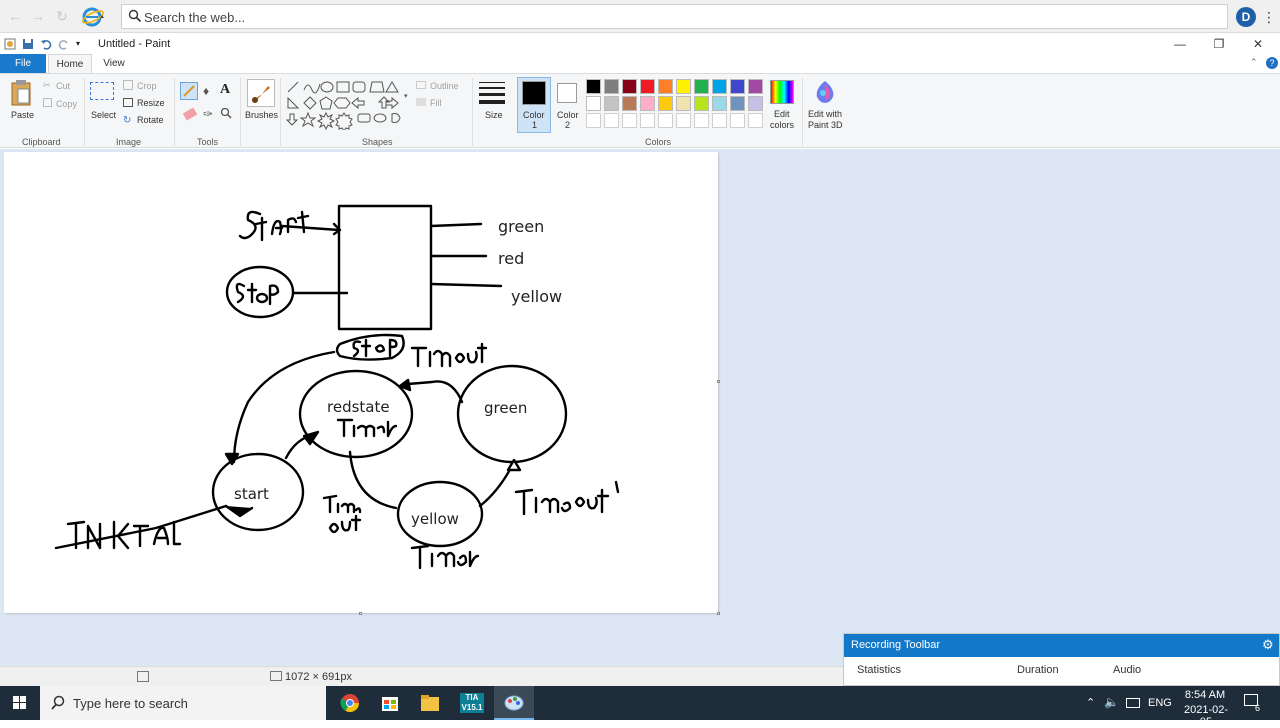 The width and height of the screenshot is (1280, 728). Describe the element at coordinates (718, 613) in the screenshot. I see `resize-handle-corner` at that location.